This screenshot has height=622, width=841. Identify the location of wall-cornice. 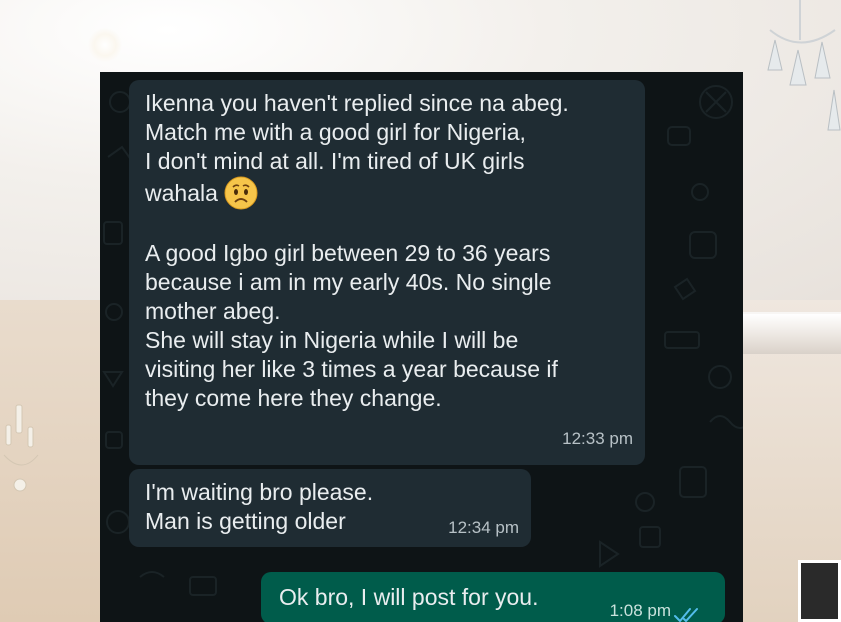
(792, 333).